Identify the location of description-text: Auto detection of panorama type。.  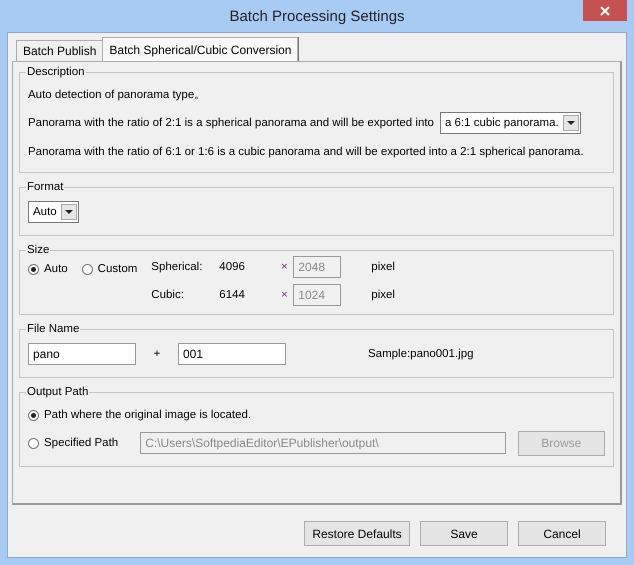
(117, 95).